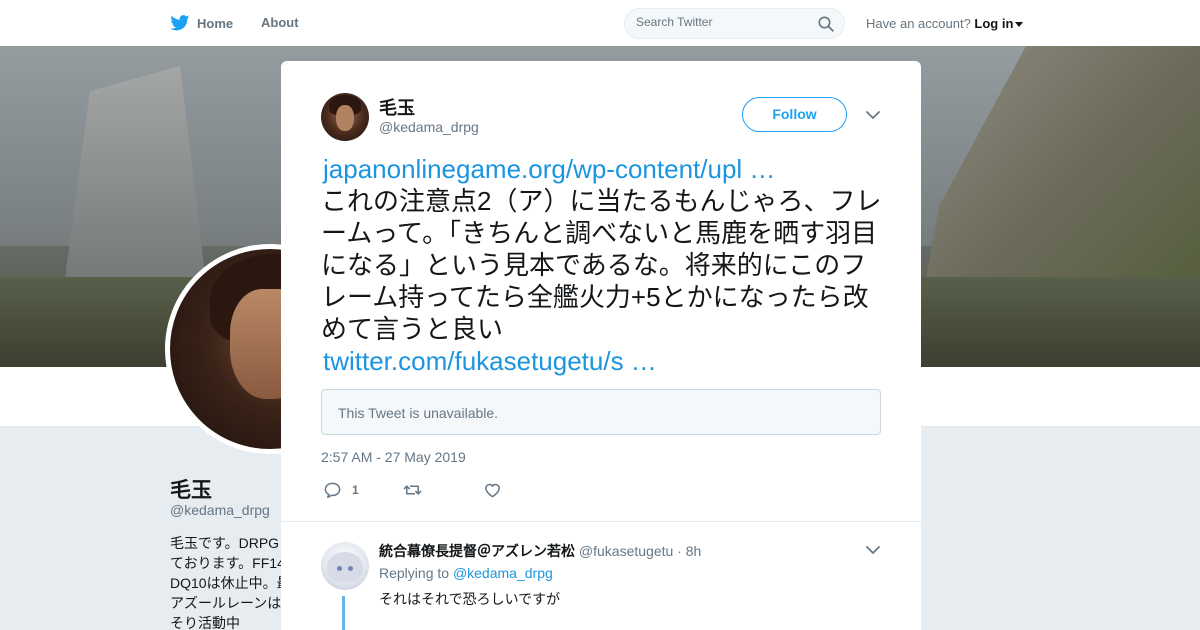 This screenshot has width=1200, height=630. I want to click on reply-author-name: 統合幕僚長提督＠アズレン若松, so click(477, 551).